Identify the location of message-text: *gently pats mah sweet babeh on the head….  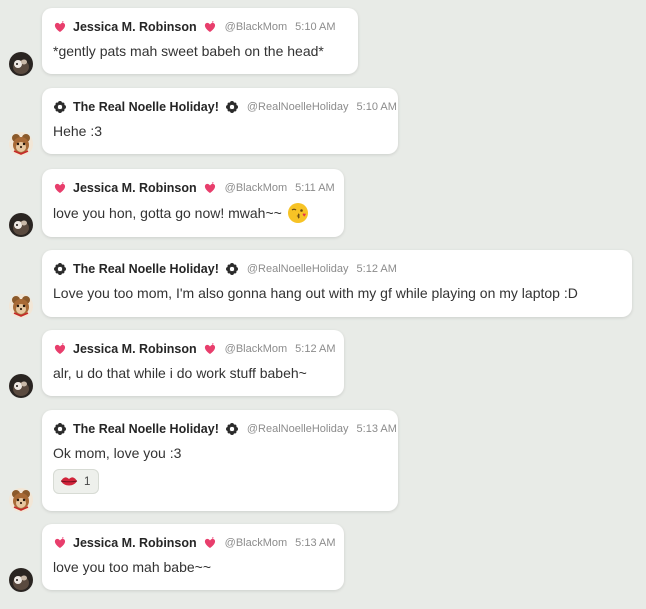
(188, 51).